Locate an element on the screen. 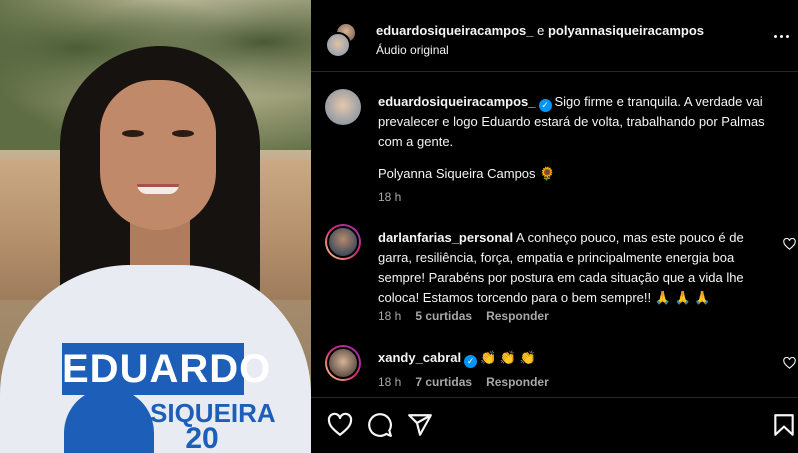 This screenshot has height=453, width=798. person-eye-right is located at coordinates (183, 133).